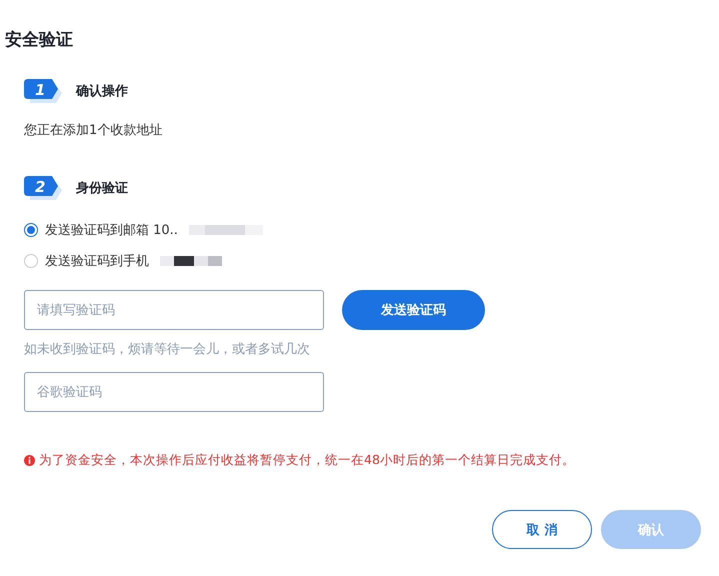  I want to click on option-label: 发送验证码到邮箱 10.., so click(111, 229).